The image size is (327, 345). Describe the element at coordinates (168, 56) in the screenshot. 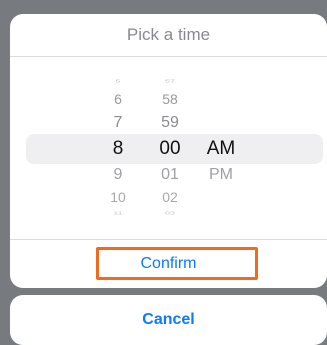

I see `divider` at that location.